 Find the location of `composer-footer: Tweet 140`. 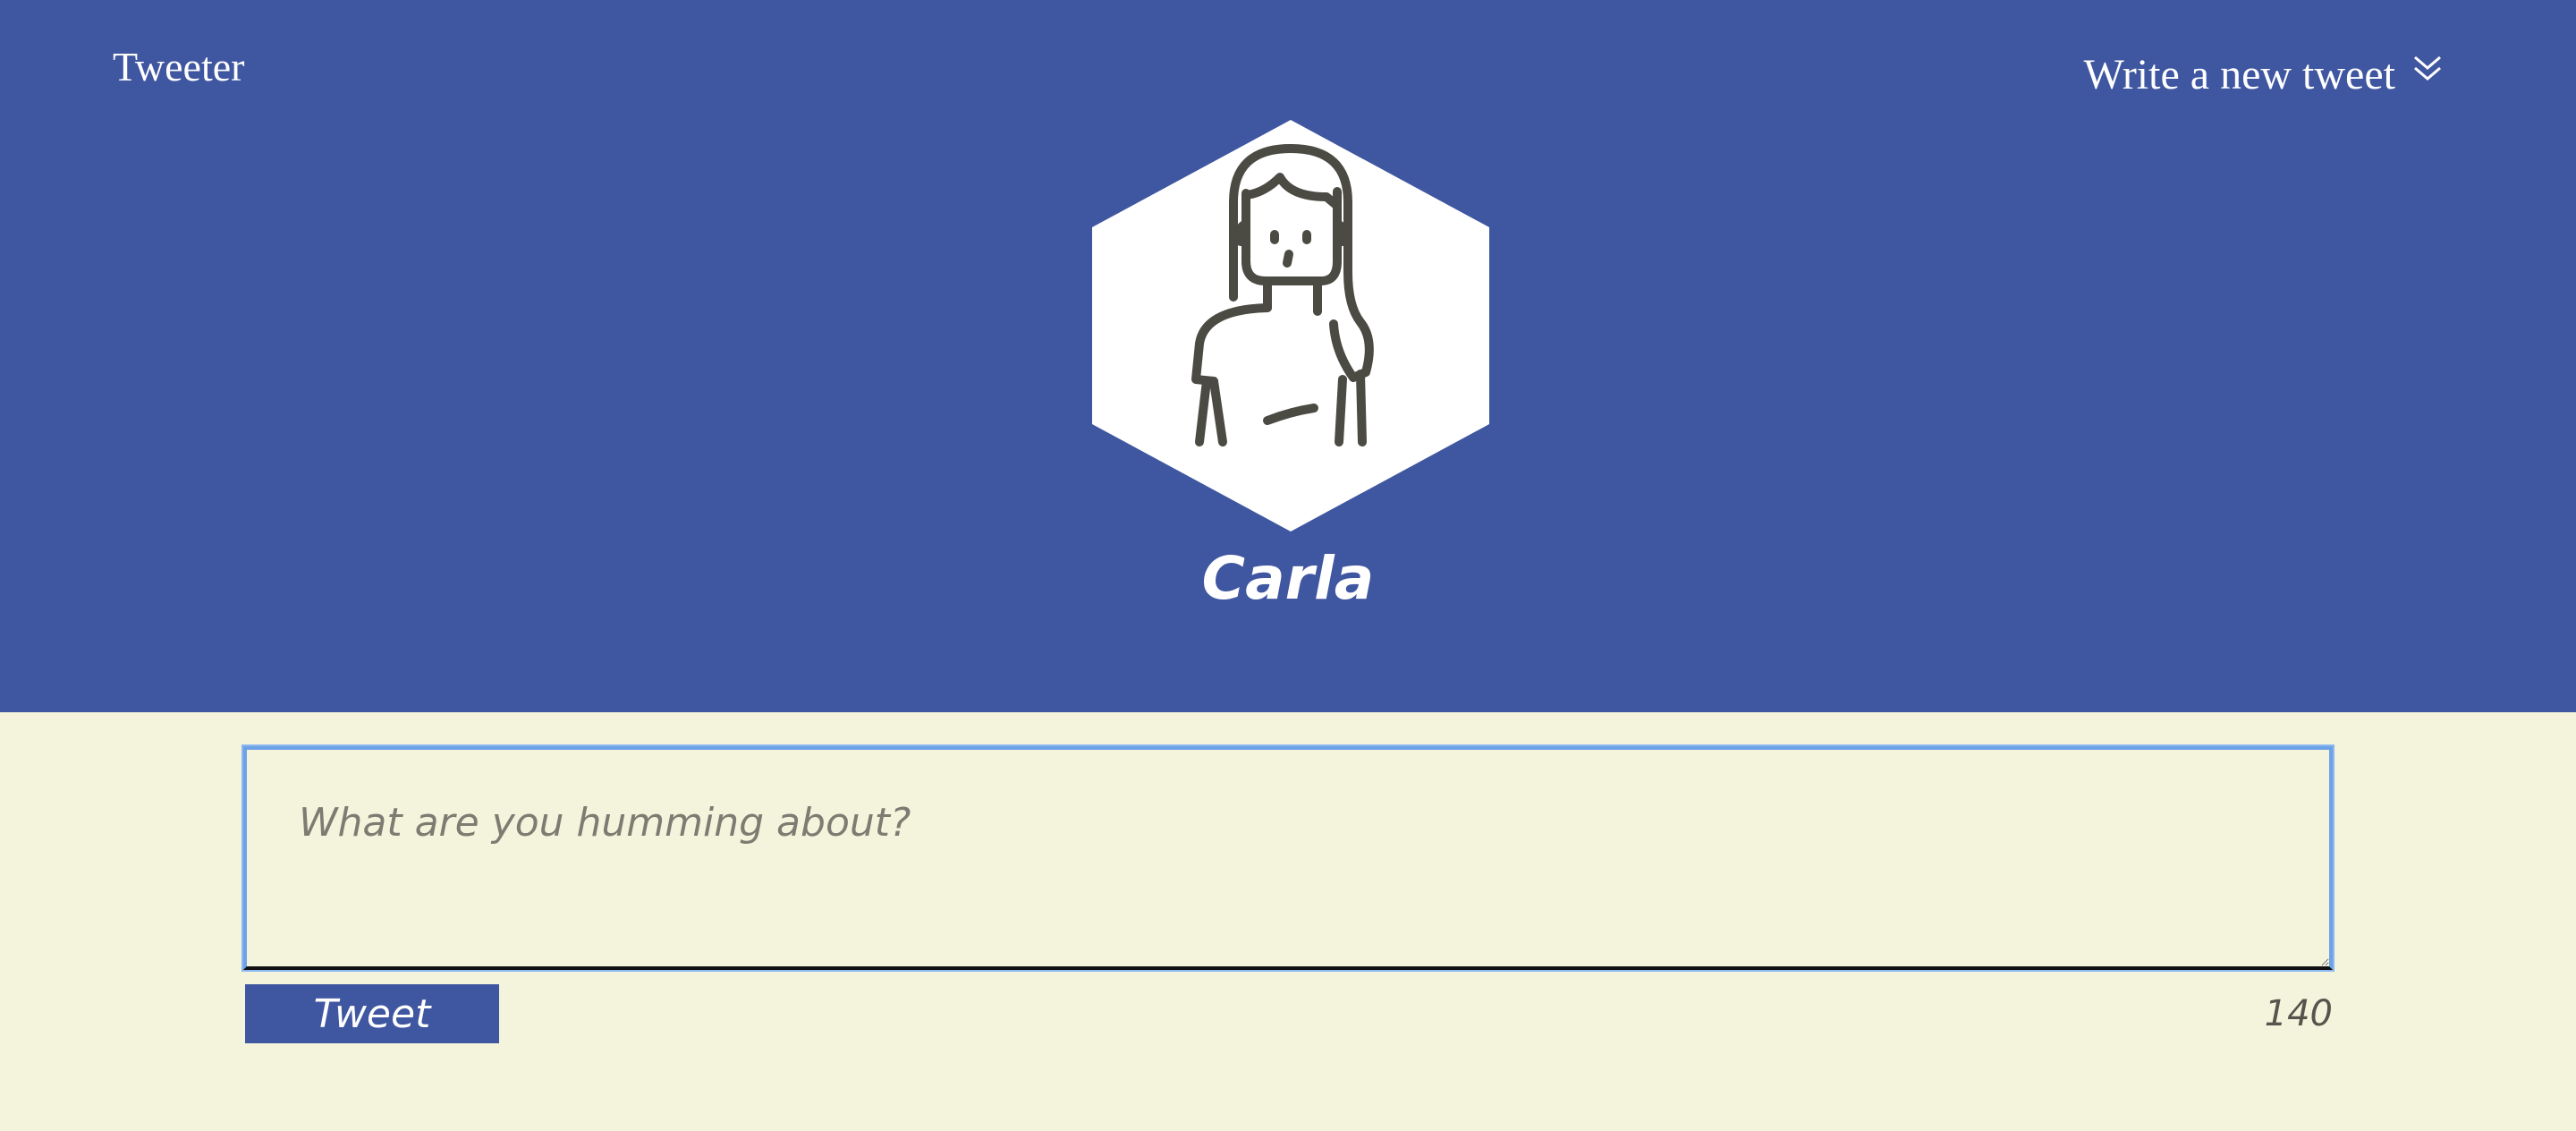

composer-footer: Tweet 140 is located at coordinates (1288, 1014).